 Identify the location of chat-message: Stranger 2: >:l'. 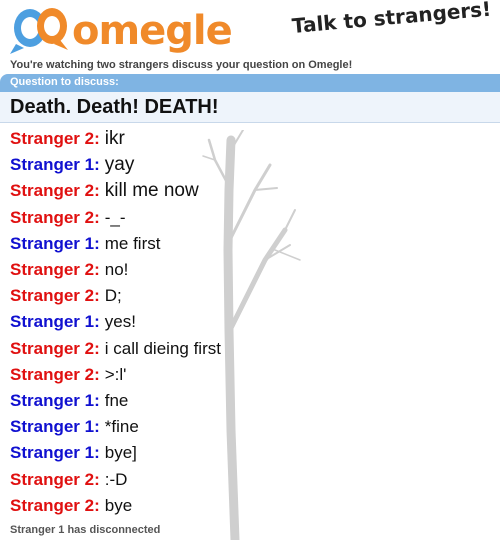
(250, 375).